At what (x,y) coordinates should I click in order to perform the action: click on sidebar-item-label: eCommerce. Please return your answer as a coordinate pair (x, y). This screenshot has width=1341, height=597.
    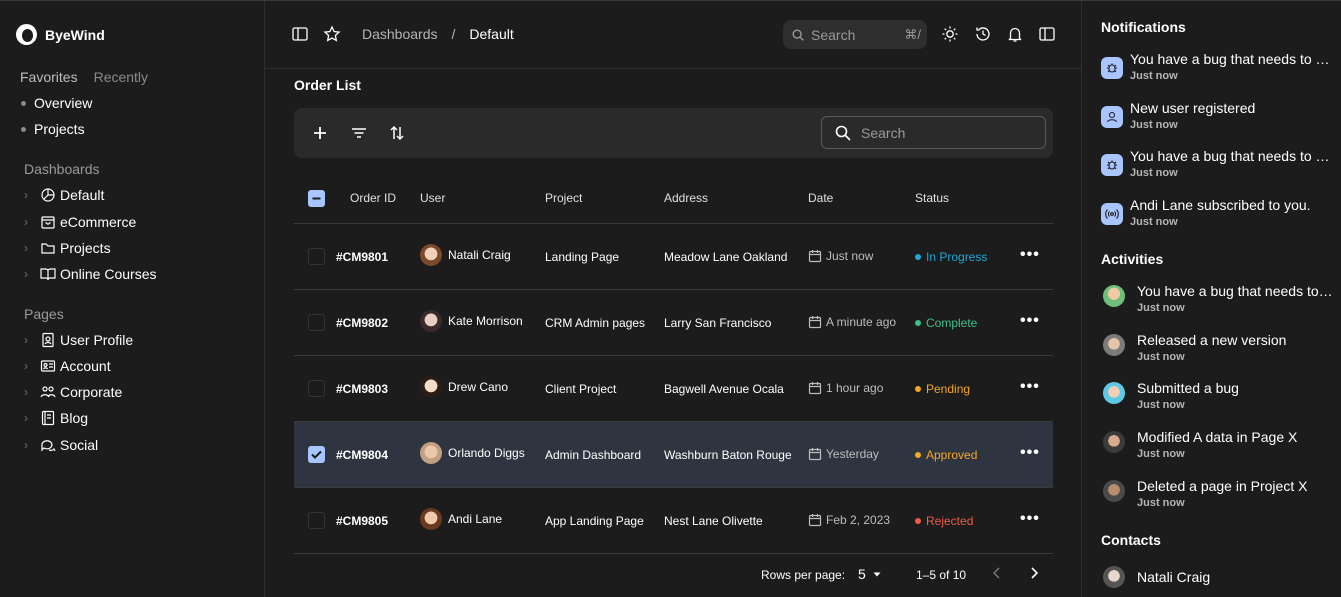
    Looking at the image, I should click on (98, 222).